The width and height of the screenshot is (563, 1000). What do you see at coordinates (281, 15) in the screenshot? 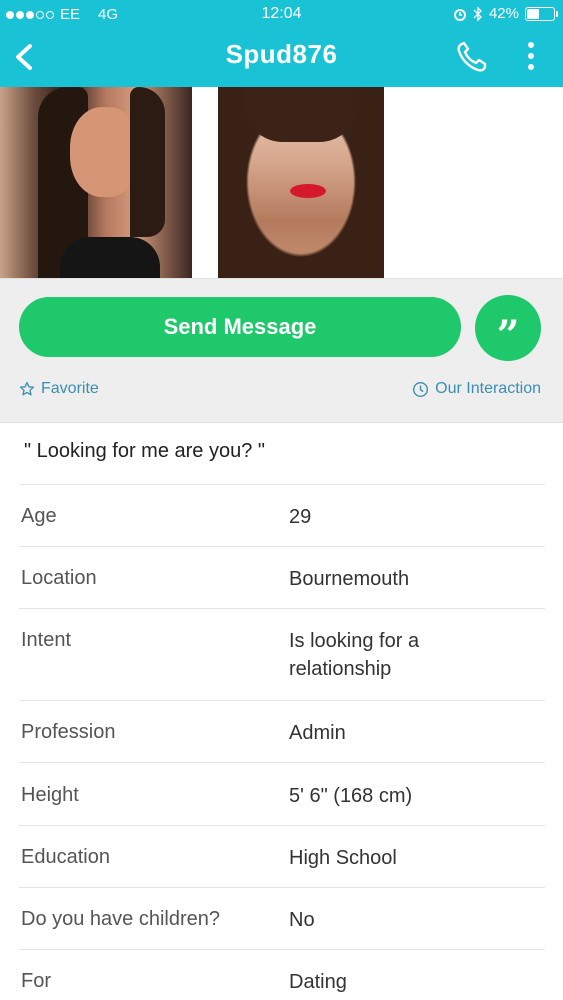
I see `status-bar: EE 4G 12:04 42%` at bounding box center [281, 15].